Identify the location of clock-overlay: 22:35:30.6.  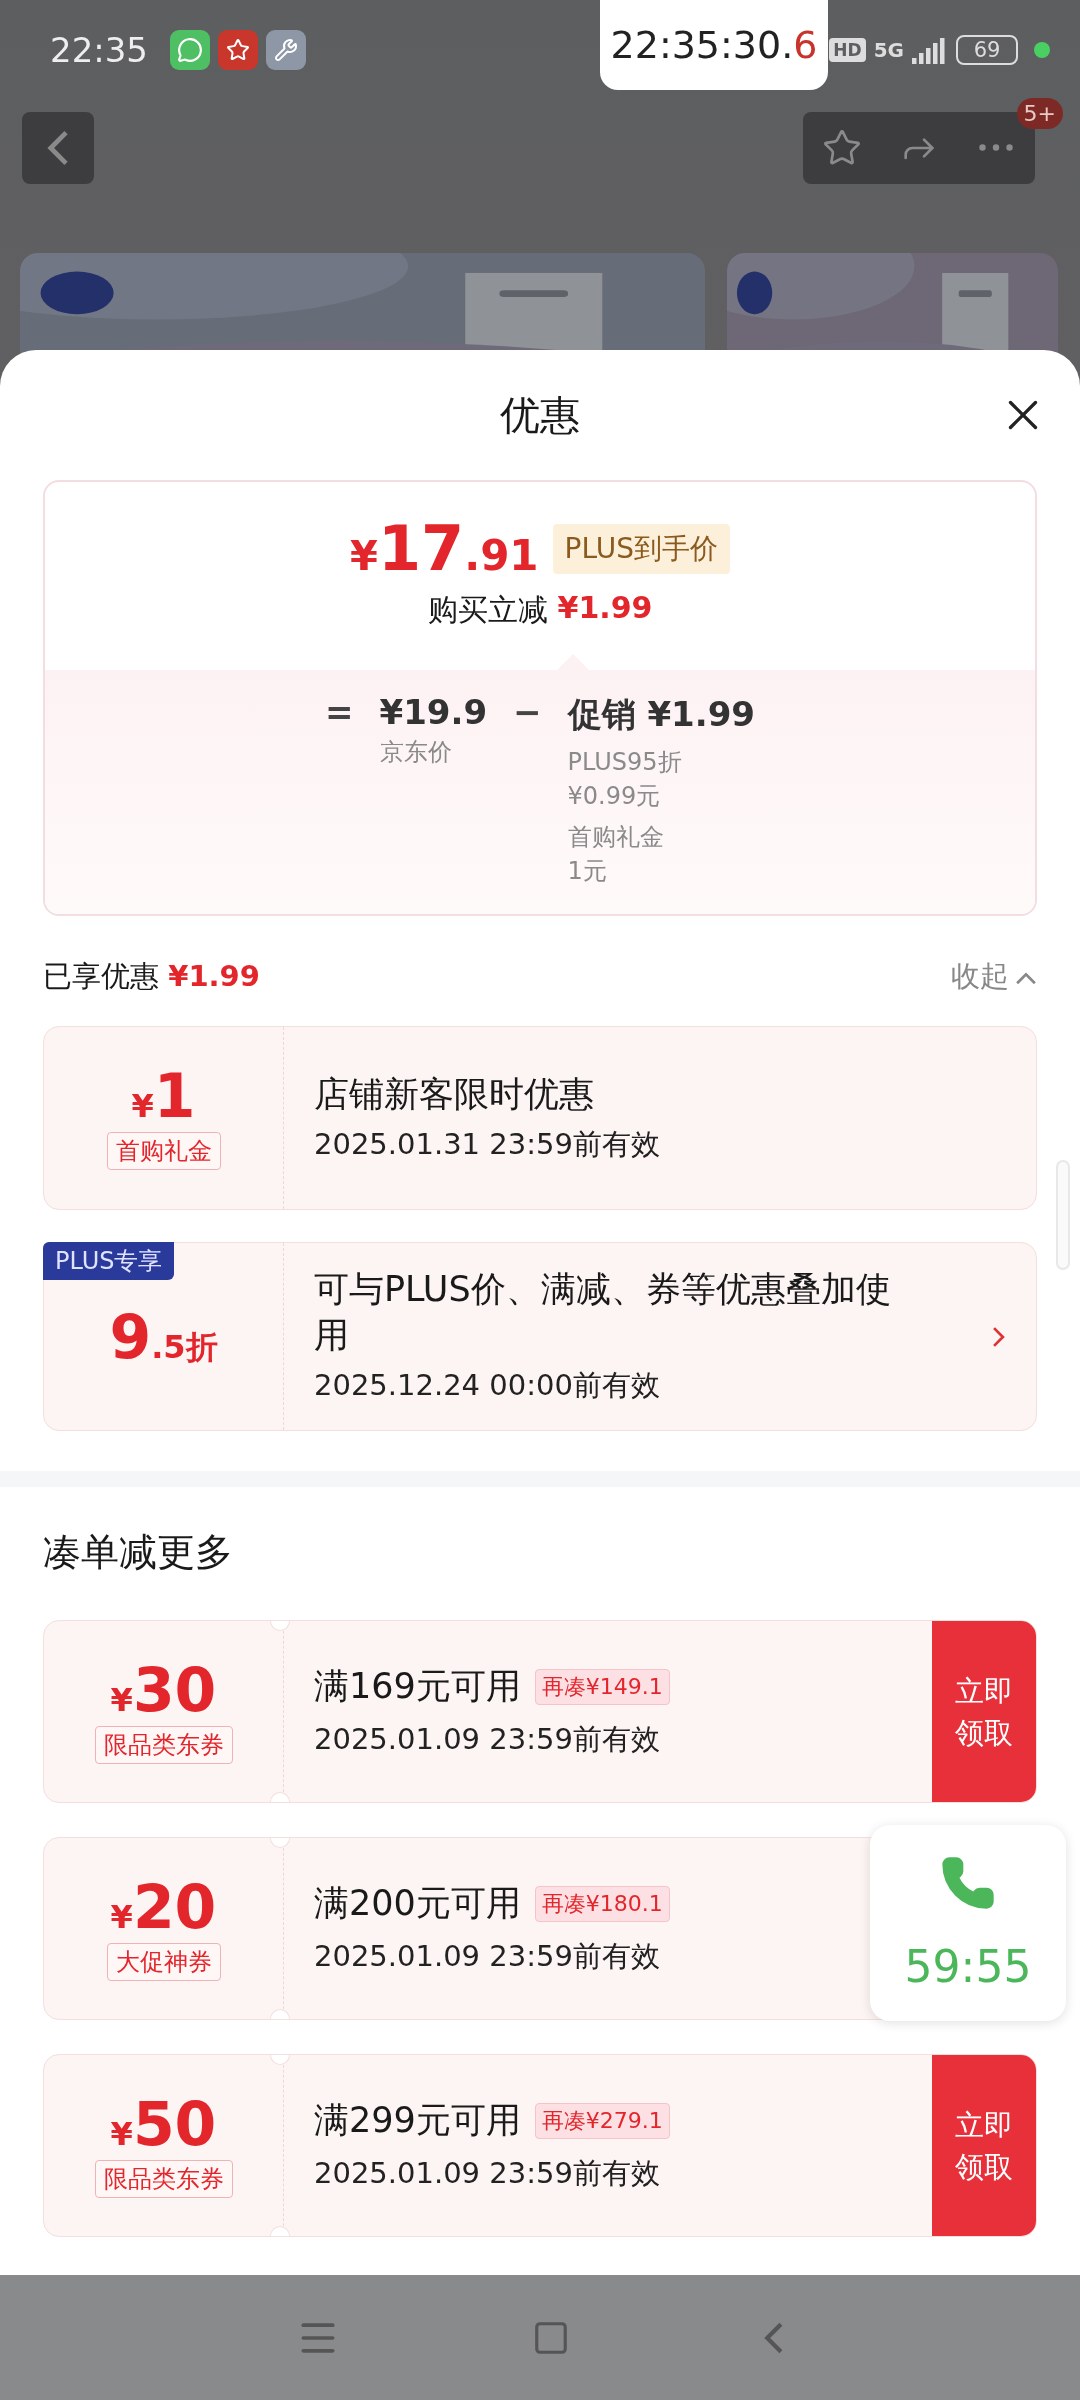
(714, 45).